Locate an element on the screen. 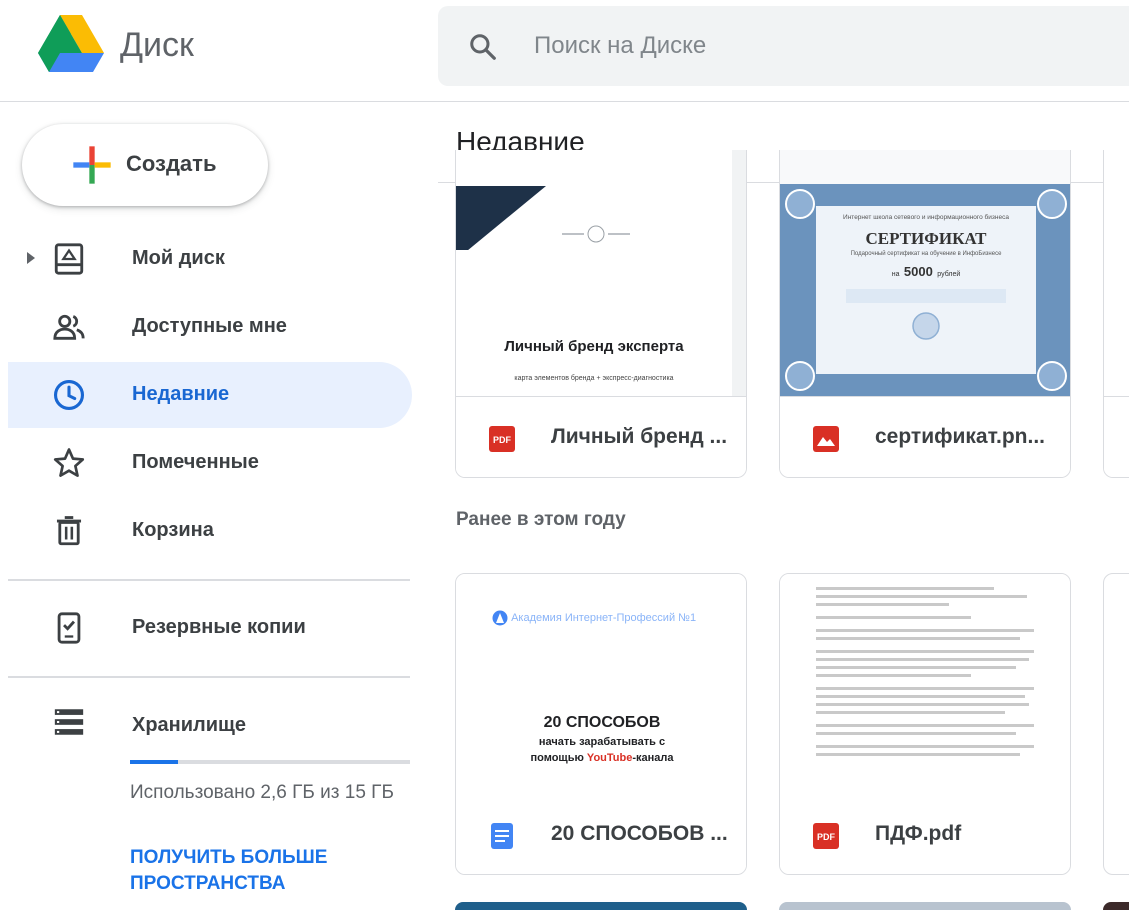 This screenshot has height=910, width=1129. cert-amount: 5000 is located at coordinates (918, 271).